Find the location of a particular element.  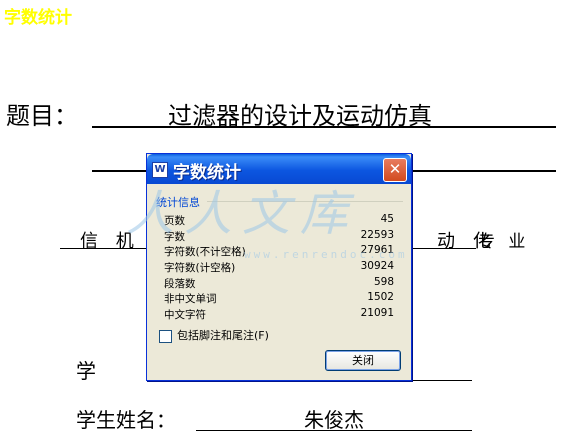

include-footnotes-checkbox is located at coordinates (165, 336).